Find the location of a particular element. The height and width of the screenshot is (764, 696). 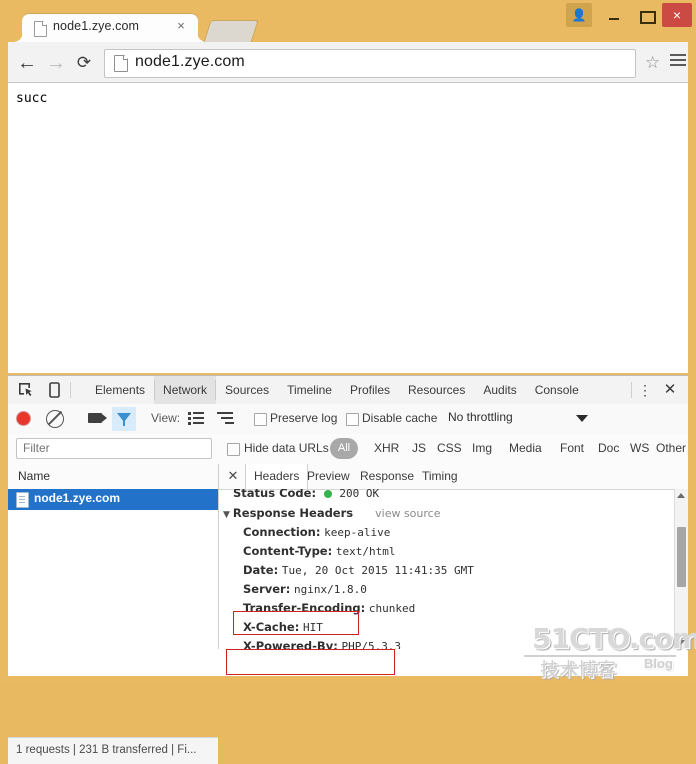

filter-input is located at coordinates (114, 448).